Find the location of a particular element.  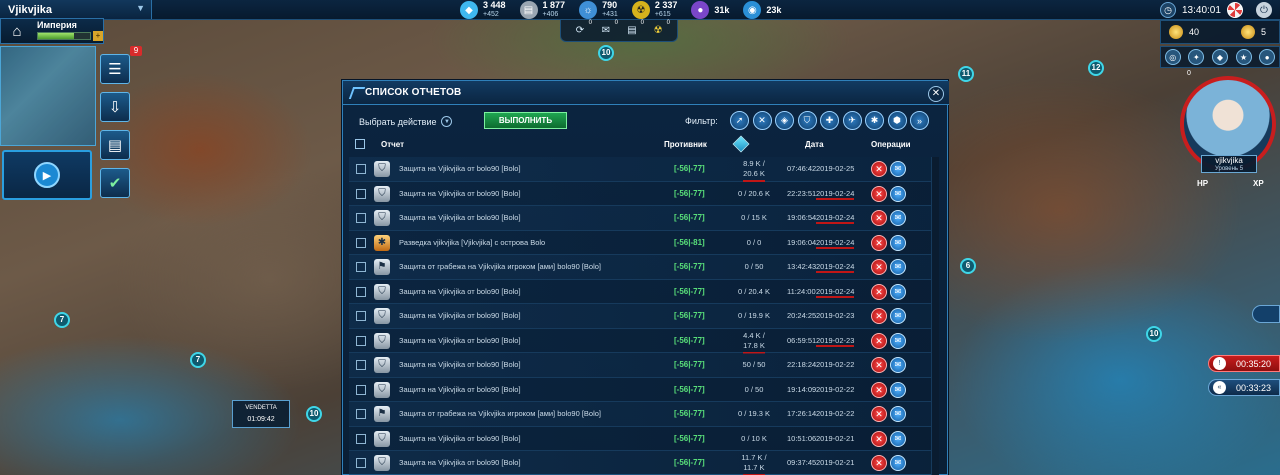

resource-energy: ☼ 790 +431 is located at coordinates (598, 10).